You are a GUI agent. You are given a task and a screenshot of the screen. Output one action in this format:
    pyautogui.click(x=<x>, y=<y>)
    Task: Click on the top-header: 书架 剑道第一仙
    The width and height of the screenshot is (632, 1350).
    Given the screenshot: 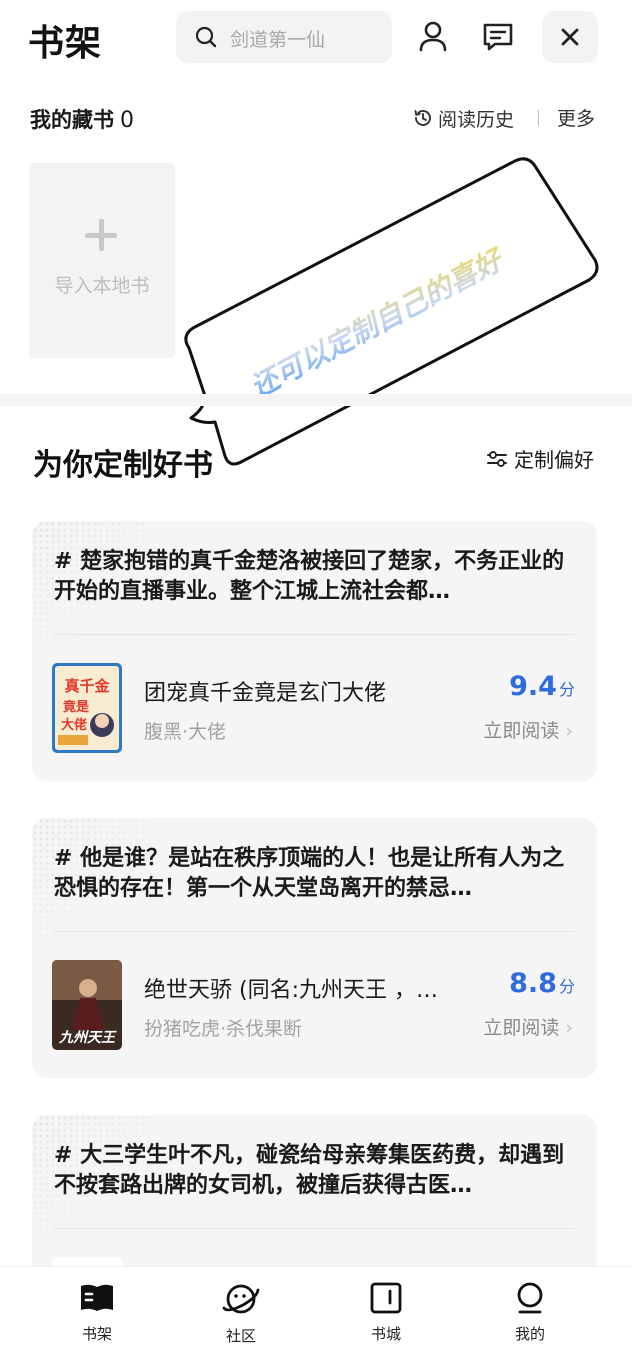 What is the action you would take?
    pyautogui.click(x=316, y=38)
    